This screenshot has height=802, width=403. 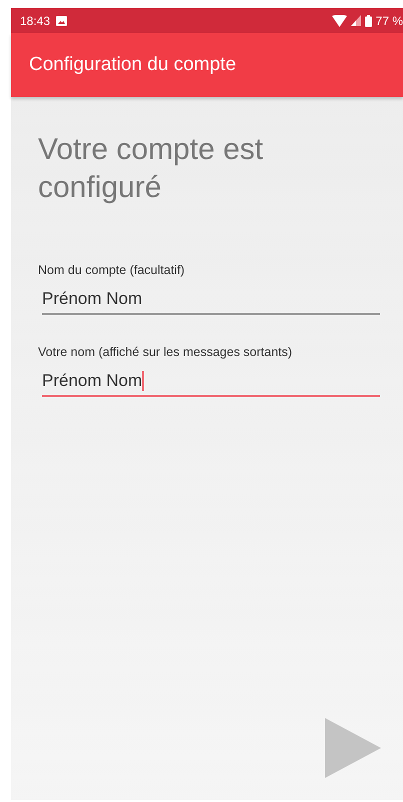 I want to click on image-notification-icon, so click(x=62, y=21).